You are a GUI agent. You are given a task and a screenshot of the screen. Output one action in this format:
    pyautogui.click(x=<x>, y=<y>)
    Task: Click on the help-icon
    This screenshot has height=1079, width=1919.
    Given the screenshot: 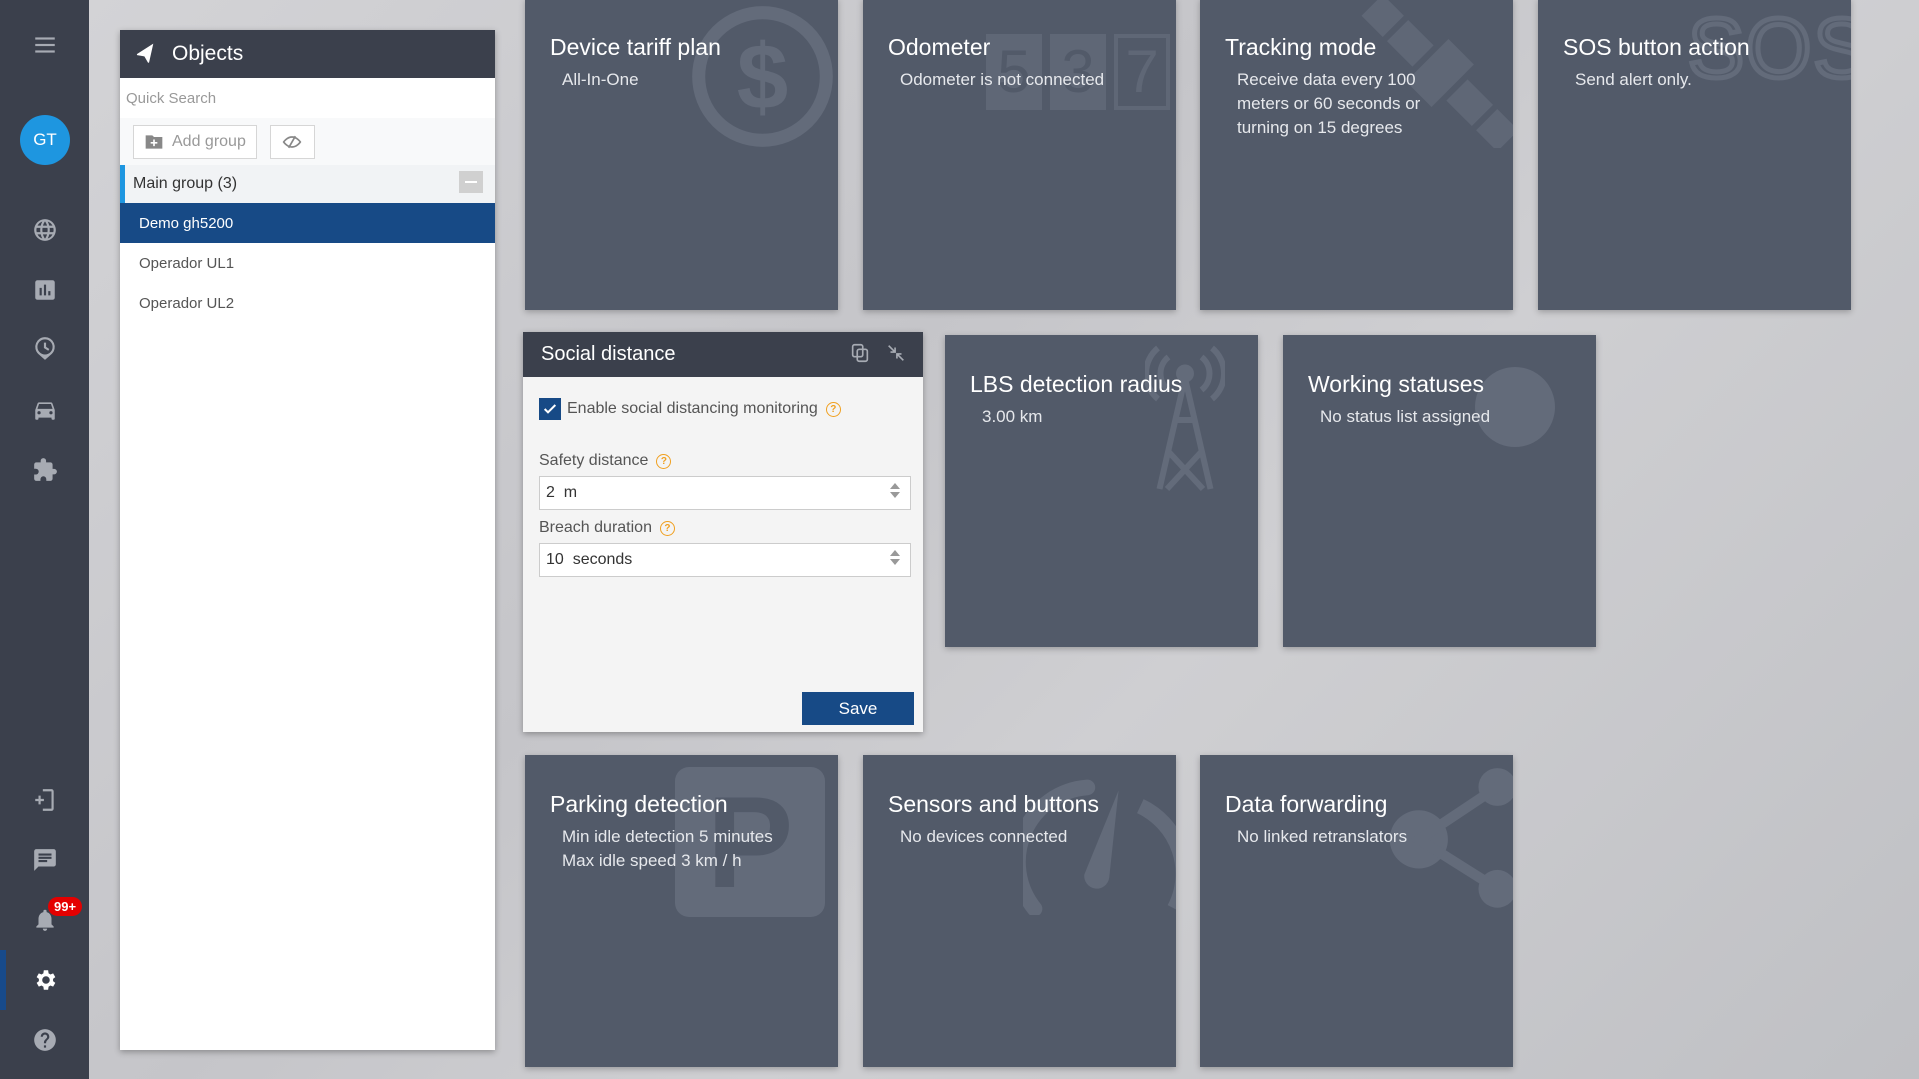 What is the action you would take?
    pyautogui.click(x=45, y=1040)
    